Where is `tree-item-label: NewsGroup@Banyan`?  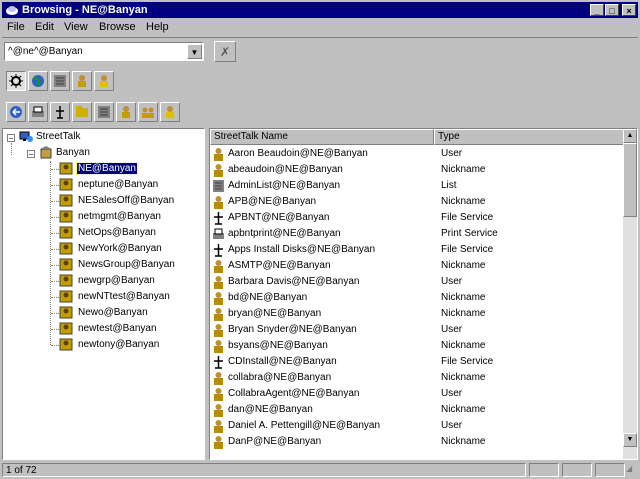 tree-item-label: NewsGroup@Banyan is located at coordinates (126, 264).